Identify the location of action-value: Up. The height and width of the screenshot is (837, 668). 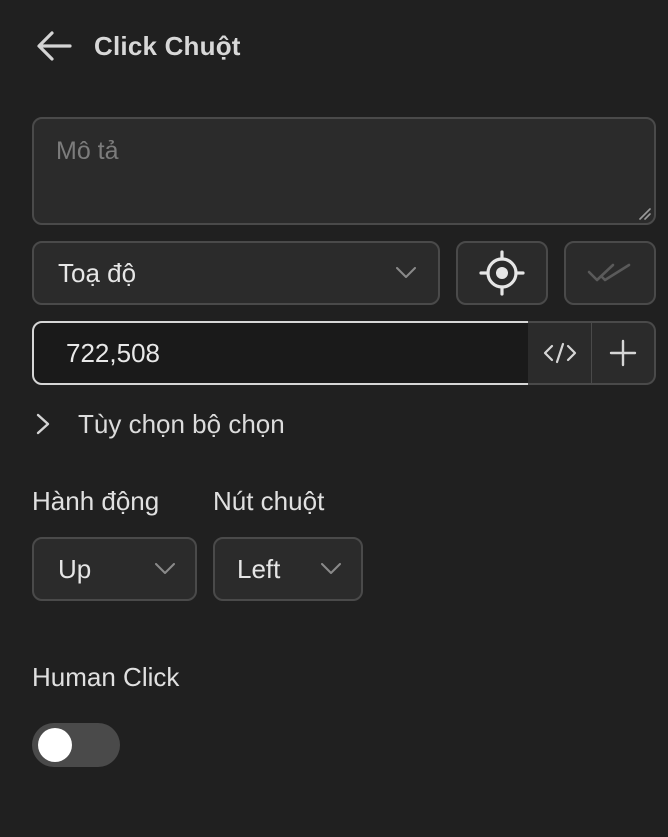
(75, 568).